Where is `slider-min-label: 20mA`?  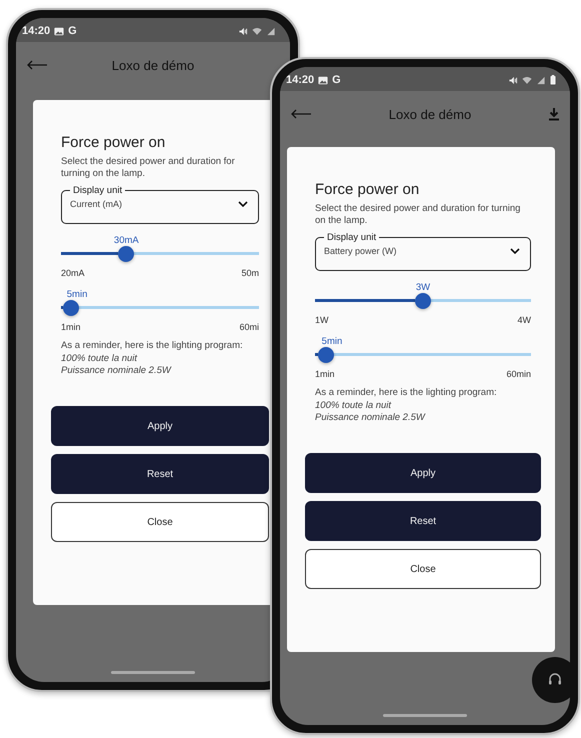
slider-min-label: 20mA is located at coordinates (73, 273).